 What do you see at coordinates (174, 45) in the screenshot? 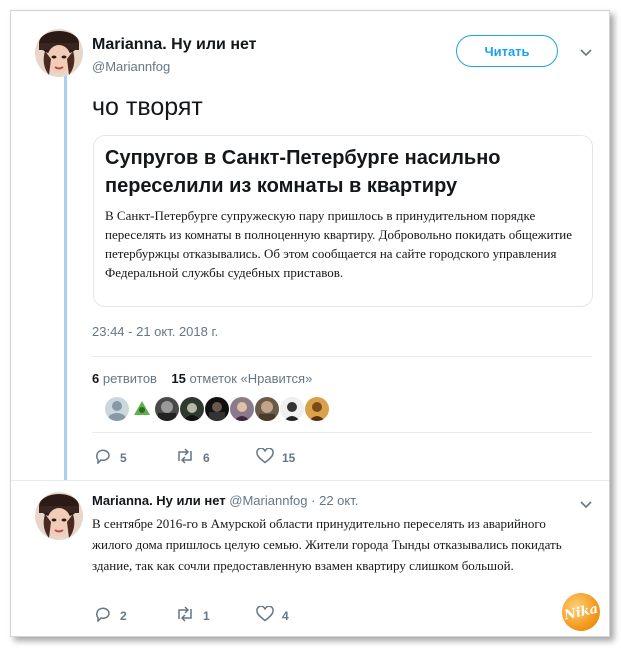
I see `author-name: Marianna. Ну или нет` at bounding box center [174, 45].